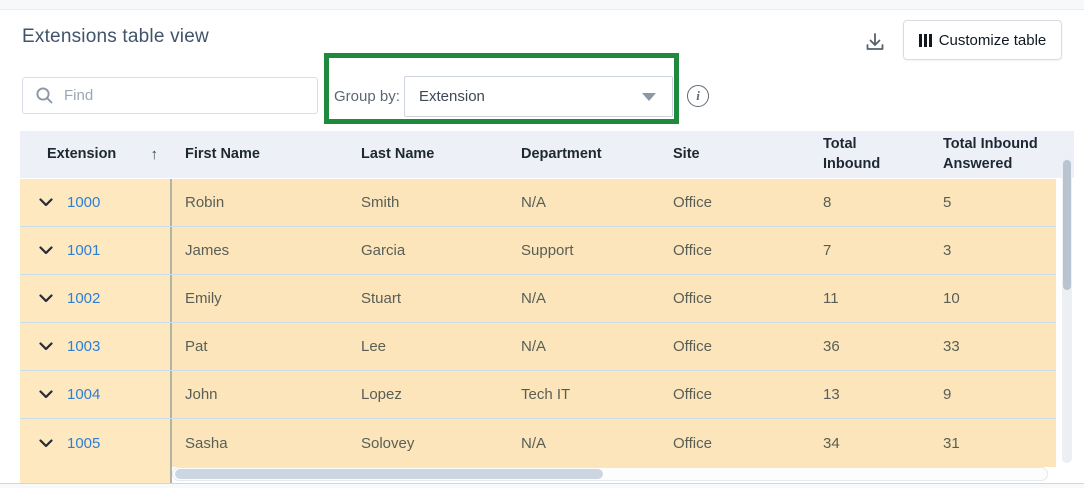 The image size is (1084, 488). What do you see at coordinates (831, 394) in the screenshot?
I see `total-inbound-cell: 13` at bounding box center [831, 394].